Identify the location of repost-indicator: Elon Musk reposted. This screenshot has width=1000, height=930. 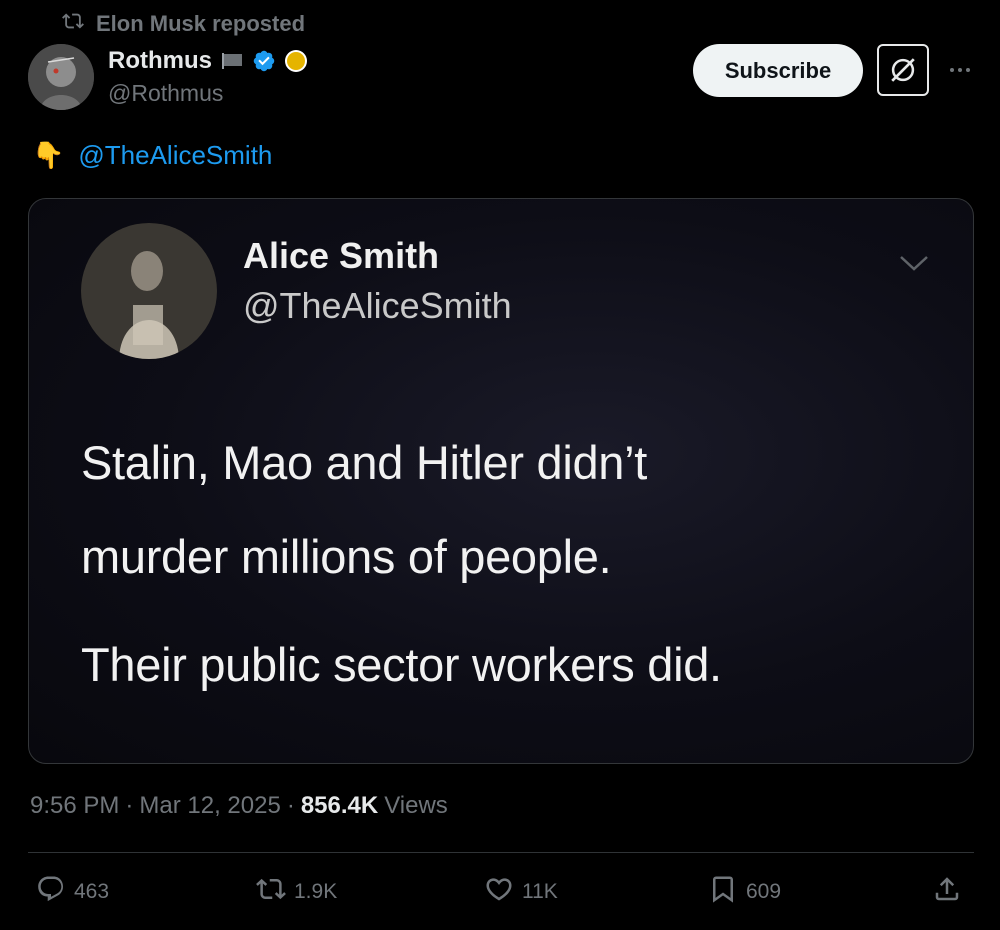
(183, 24).